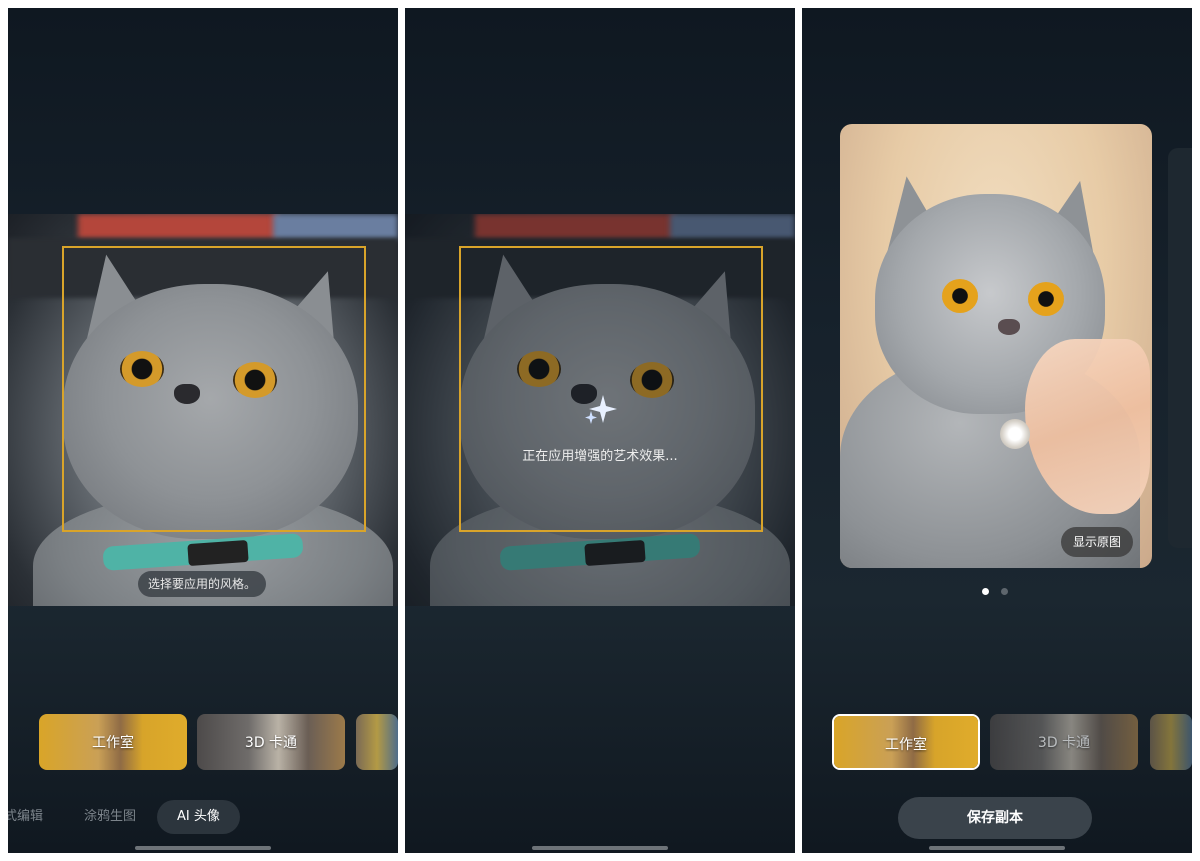  Describe the element at coordinates (985, 591) in the screenshot. I see `page-dot-active` at that location.